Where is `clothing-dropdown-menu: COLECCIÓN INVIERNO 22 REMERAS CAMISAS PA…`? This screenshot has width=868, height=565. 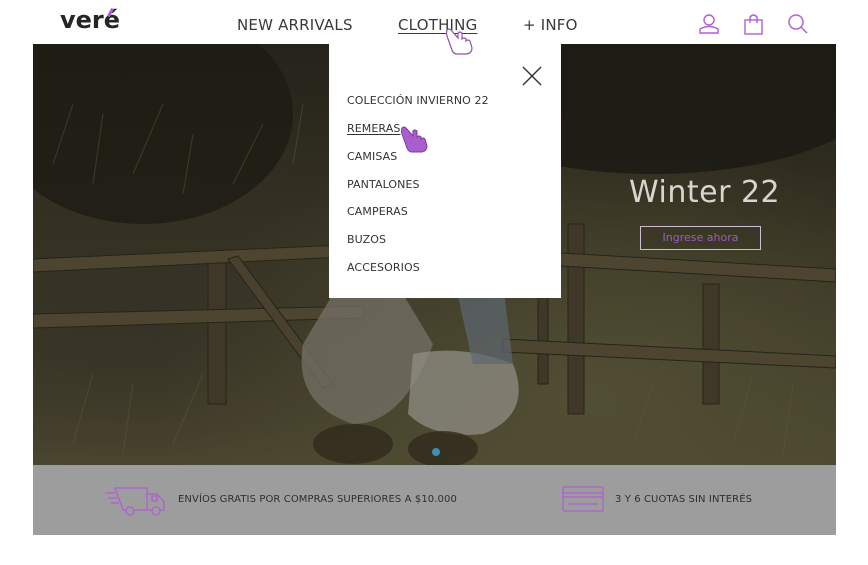 clothing-dropdown-menu: COLECCIÓN INVIERNO 22 REMERAS CAMISAS PA… is located at coordinates (445, 171).